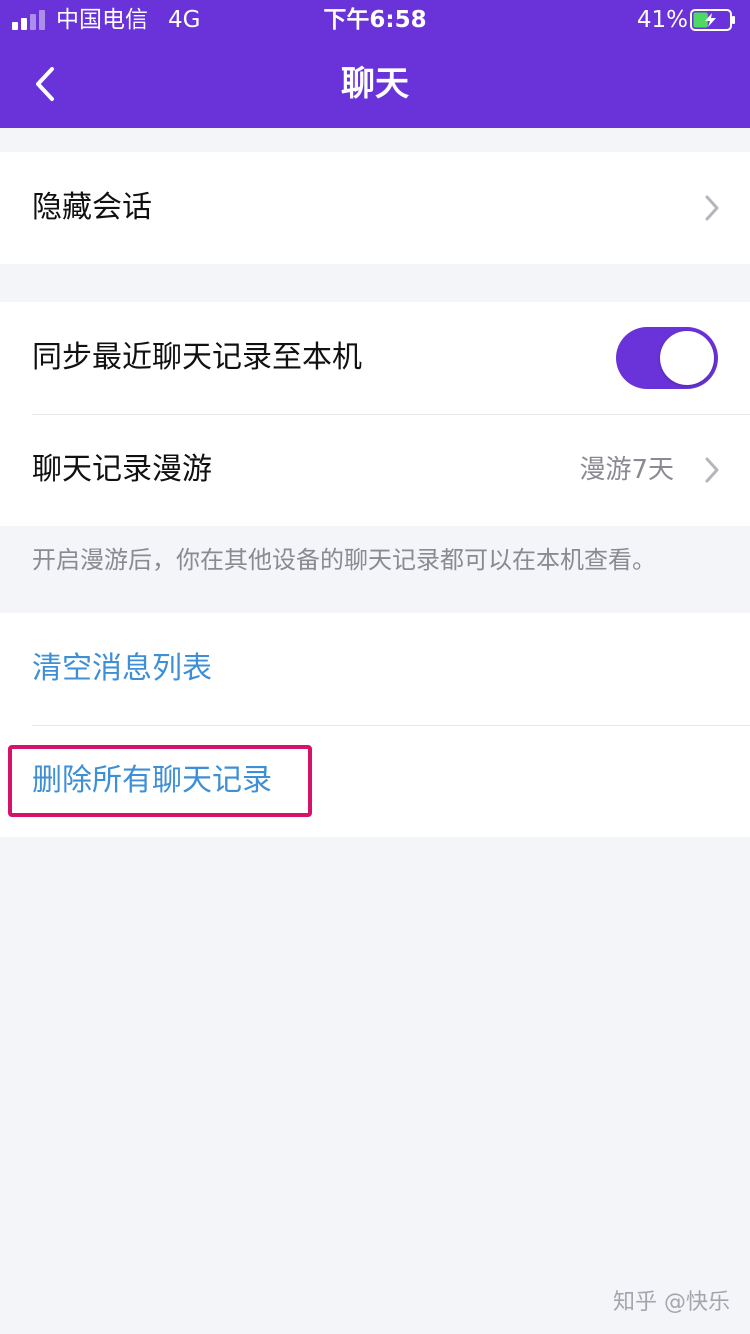 The width and height of the screenshot is (750, 1334). I want to click on chevron-left-icon, so click(45, 84).